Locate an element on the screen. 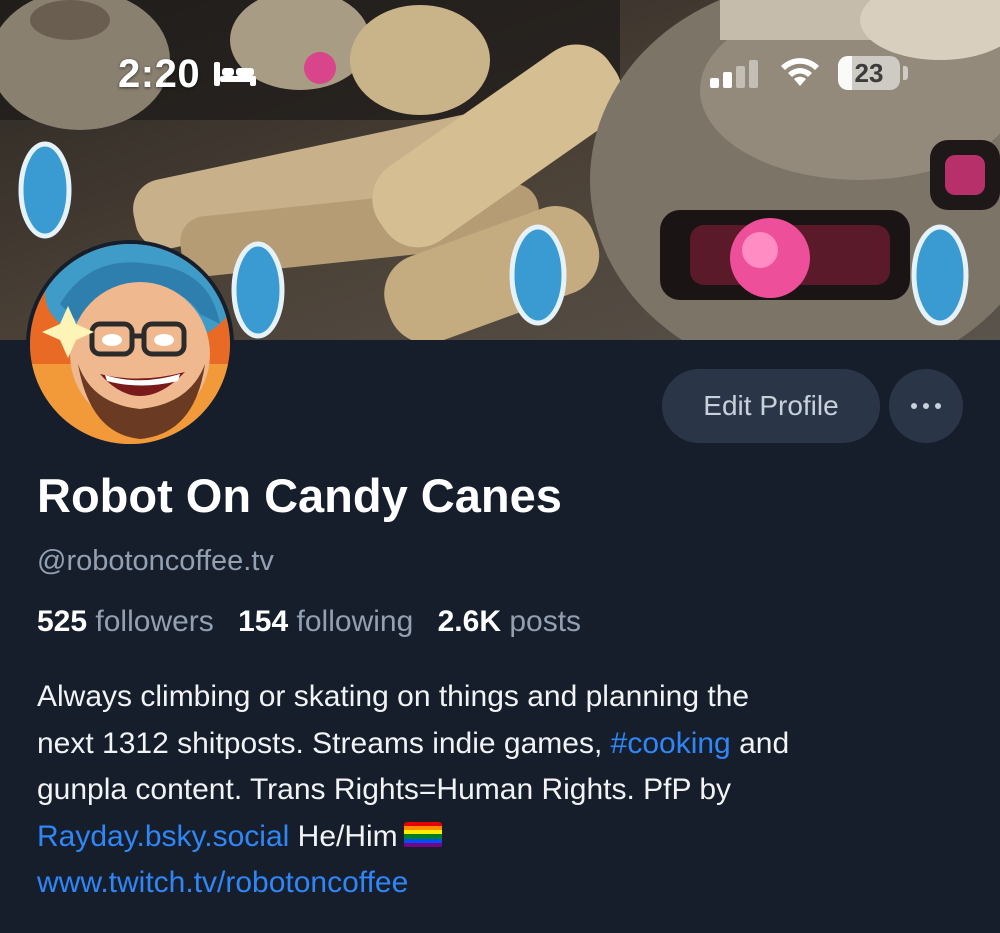  battery-indicator: 23 is located at coordinates (869, 73).